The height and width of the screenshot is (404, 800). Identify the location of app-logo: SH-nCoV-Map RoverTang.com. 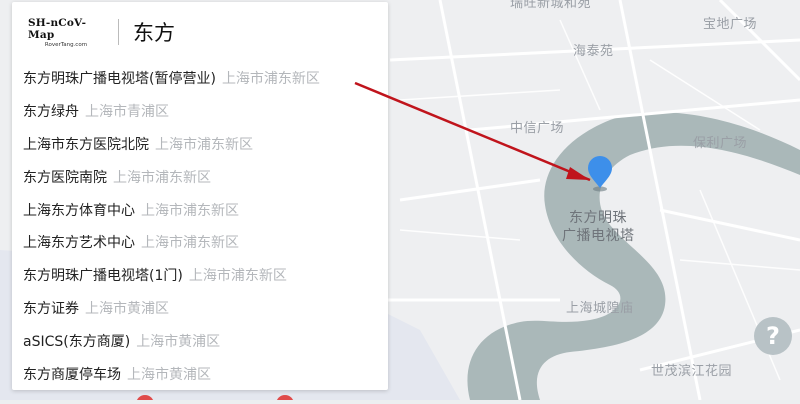
(66, 32).